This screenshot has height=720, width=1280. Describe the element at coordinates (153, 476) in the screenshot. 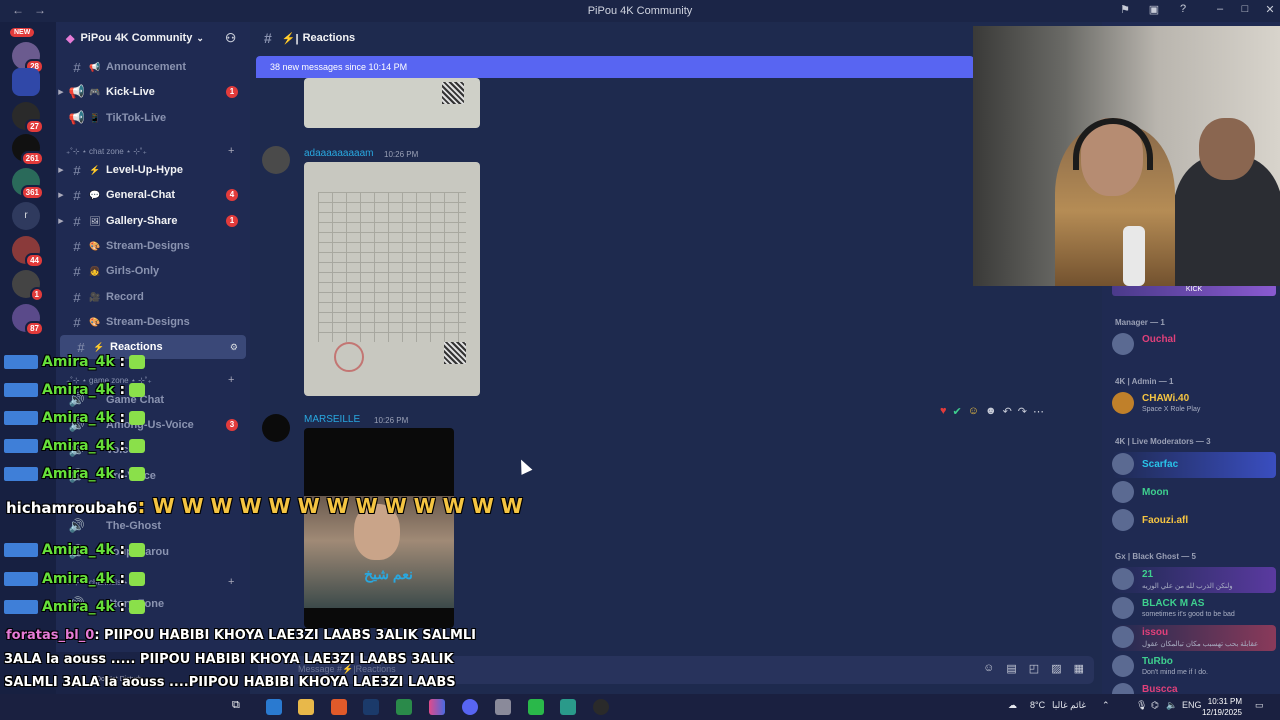

I see `voice-channel-item: 🔊 Pre-Voice` at that location.